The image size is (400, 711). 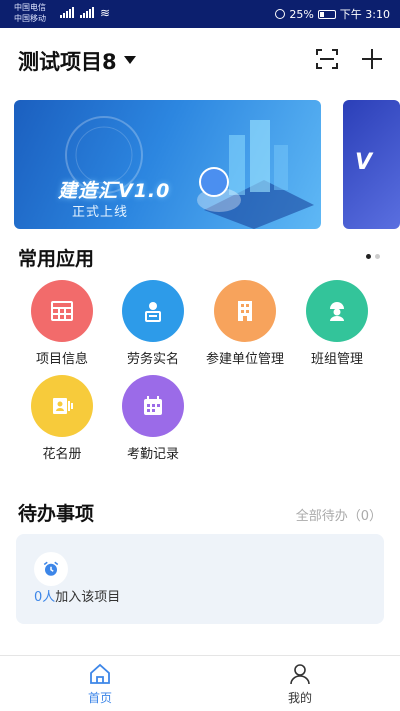 I want to click on status-time: 下午 3:10, so click(x=364, y=14).